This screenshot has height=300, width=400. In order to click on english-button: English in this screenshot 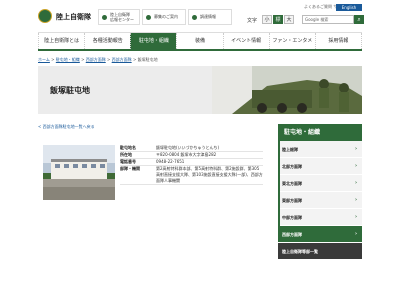, I will do `click(349, 7)`.